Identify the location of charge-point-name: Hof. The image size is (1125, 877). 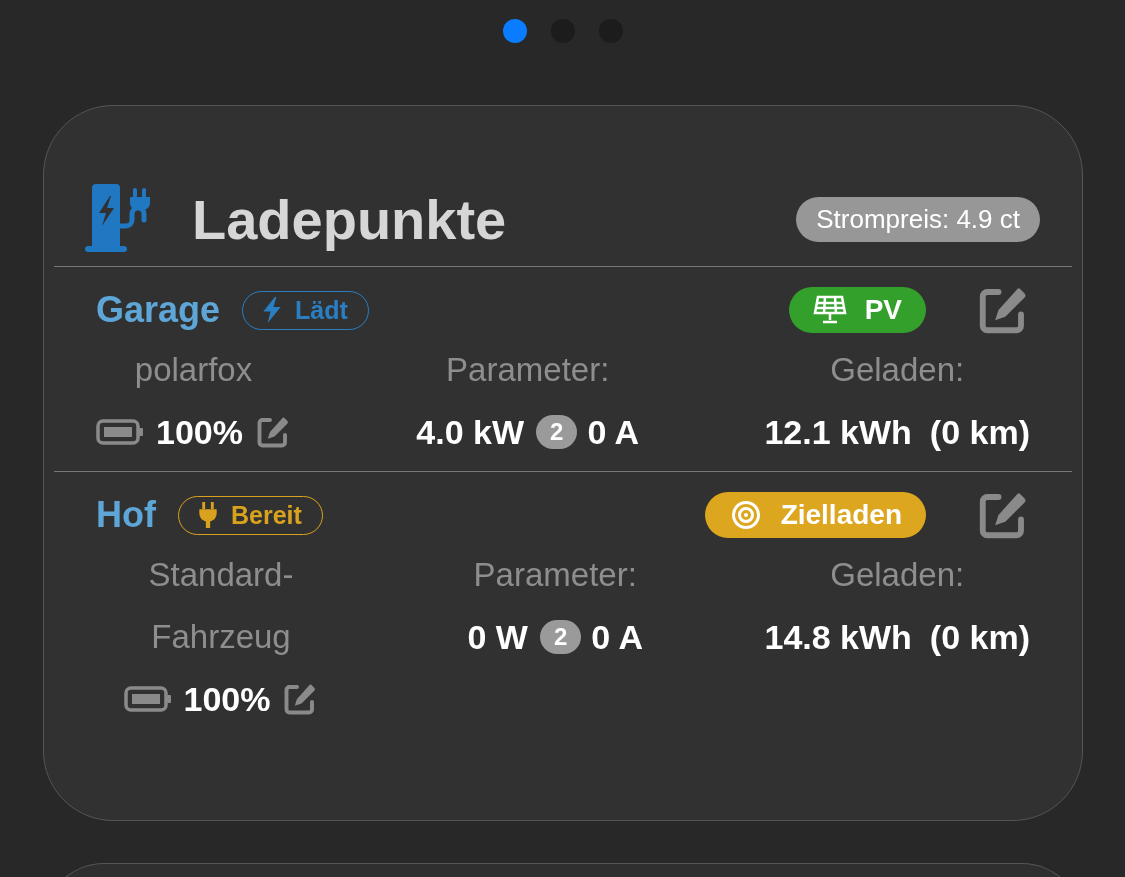
(126, 515).